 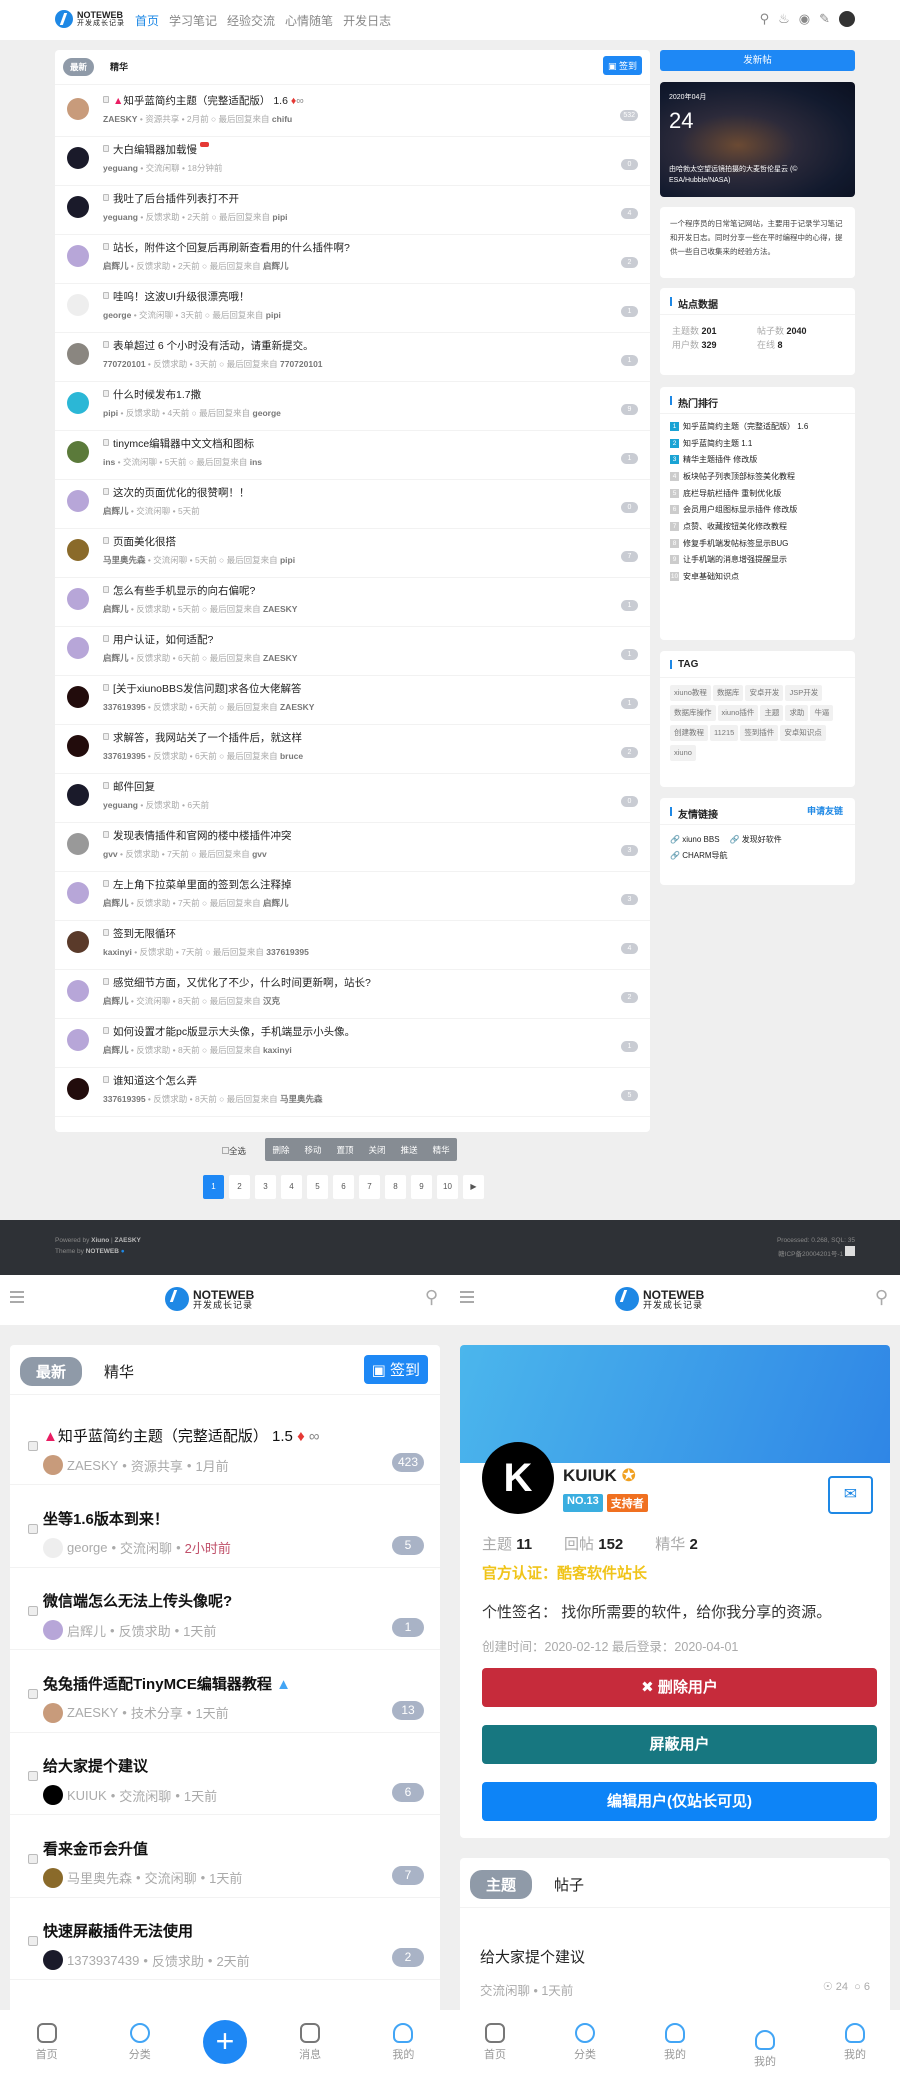 I want to click on bottom-nav-category: 分类, so click(x=140, y=2042).